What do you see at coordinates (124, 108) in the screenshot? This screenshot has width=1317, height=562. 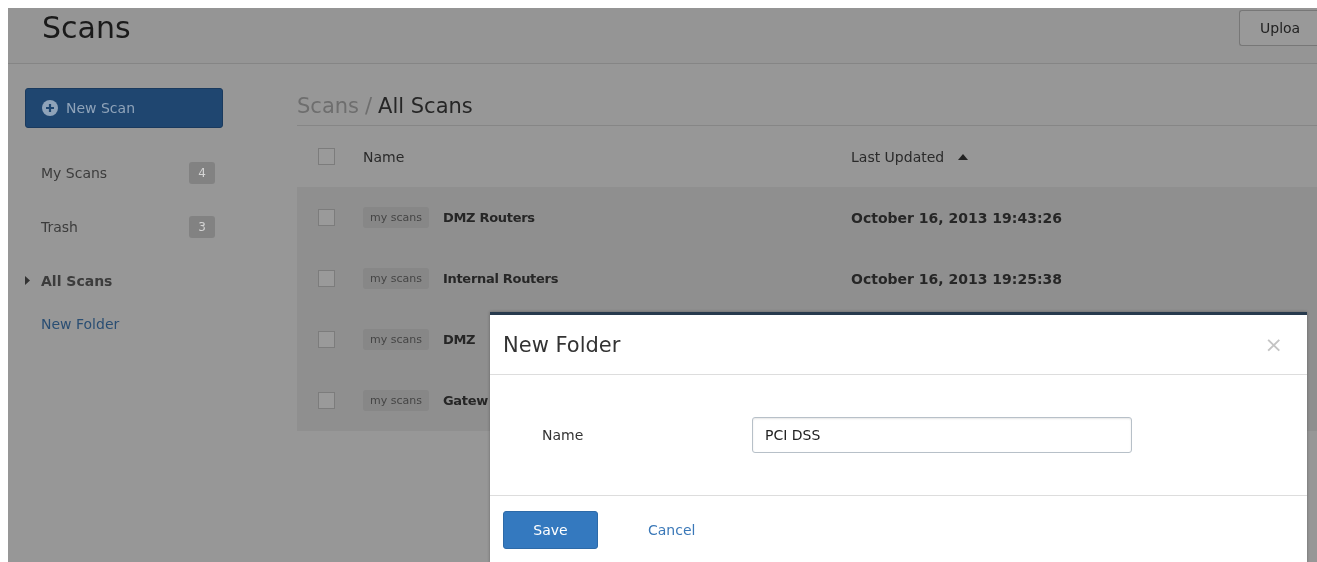 I see `new-scan-button: New Scan` at bounding box center [124, 108].